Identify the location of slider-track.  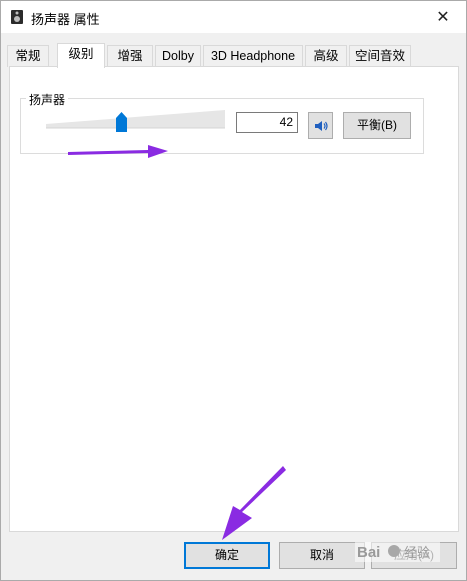
(135, 119).